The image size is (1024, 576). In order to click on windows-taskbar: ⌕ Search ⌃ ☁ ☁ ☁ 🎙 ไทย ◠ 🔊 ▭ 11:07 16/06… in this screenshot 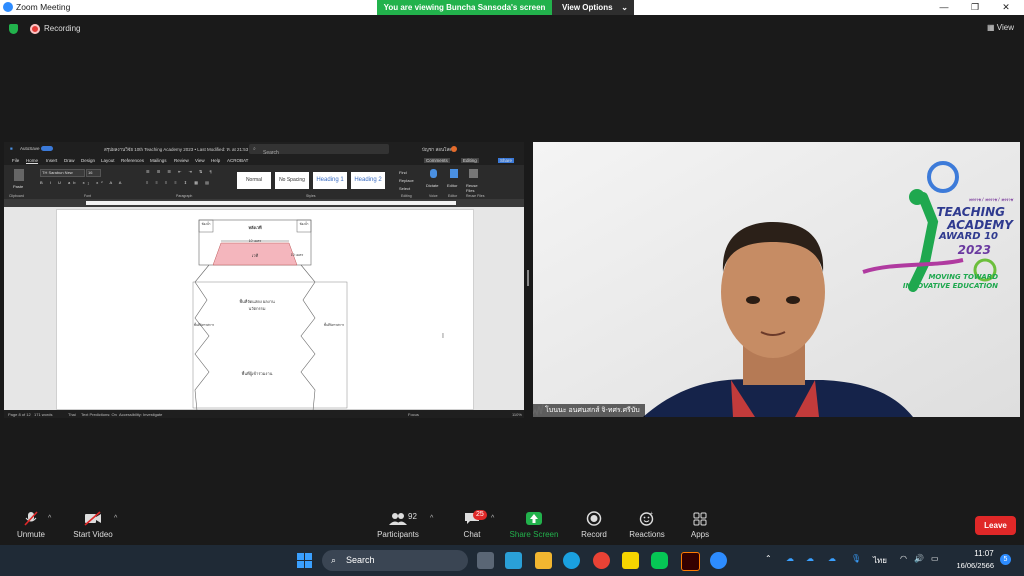, I will do `click(512, 560)`.